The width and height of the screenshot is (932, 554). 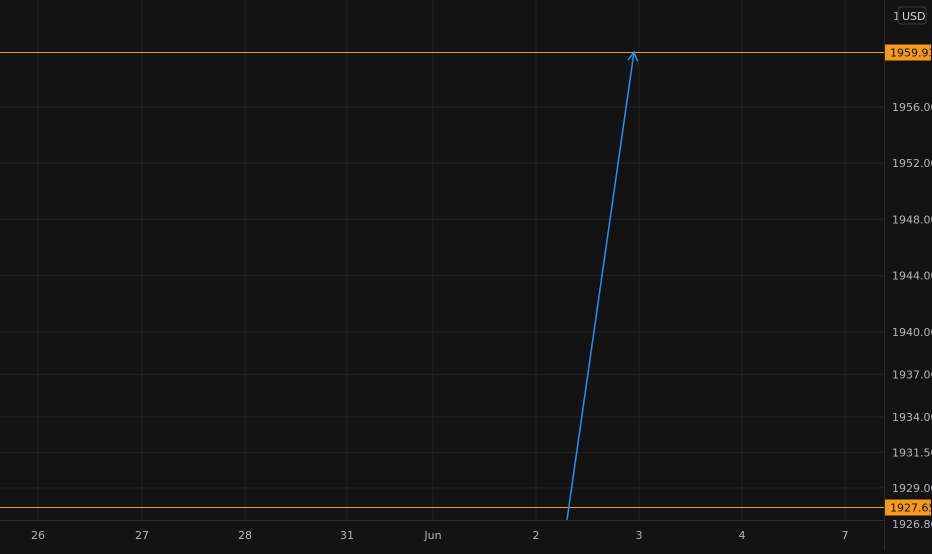 What do you see at coordinates (912, 332) in the screenshot?
I see `price-tick-label: 1940.00` at bounding box center [912, 332].